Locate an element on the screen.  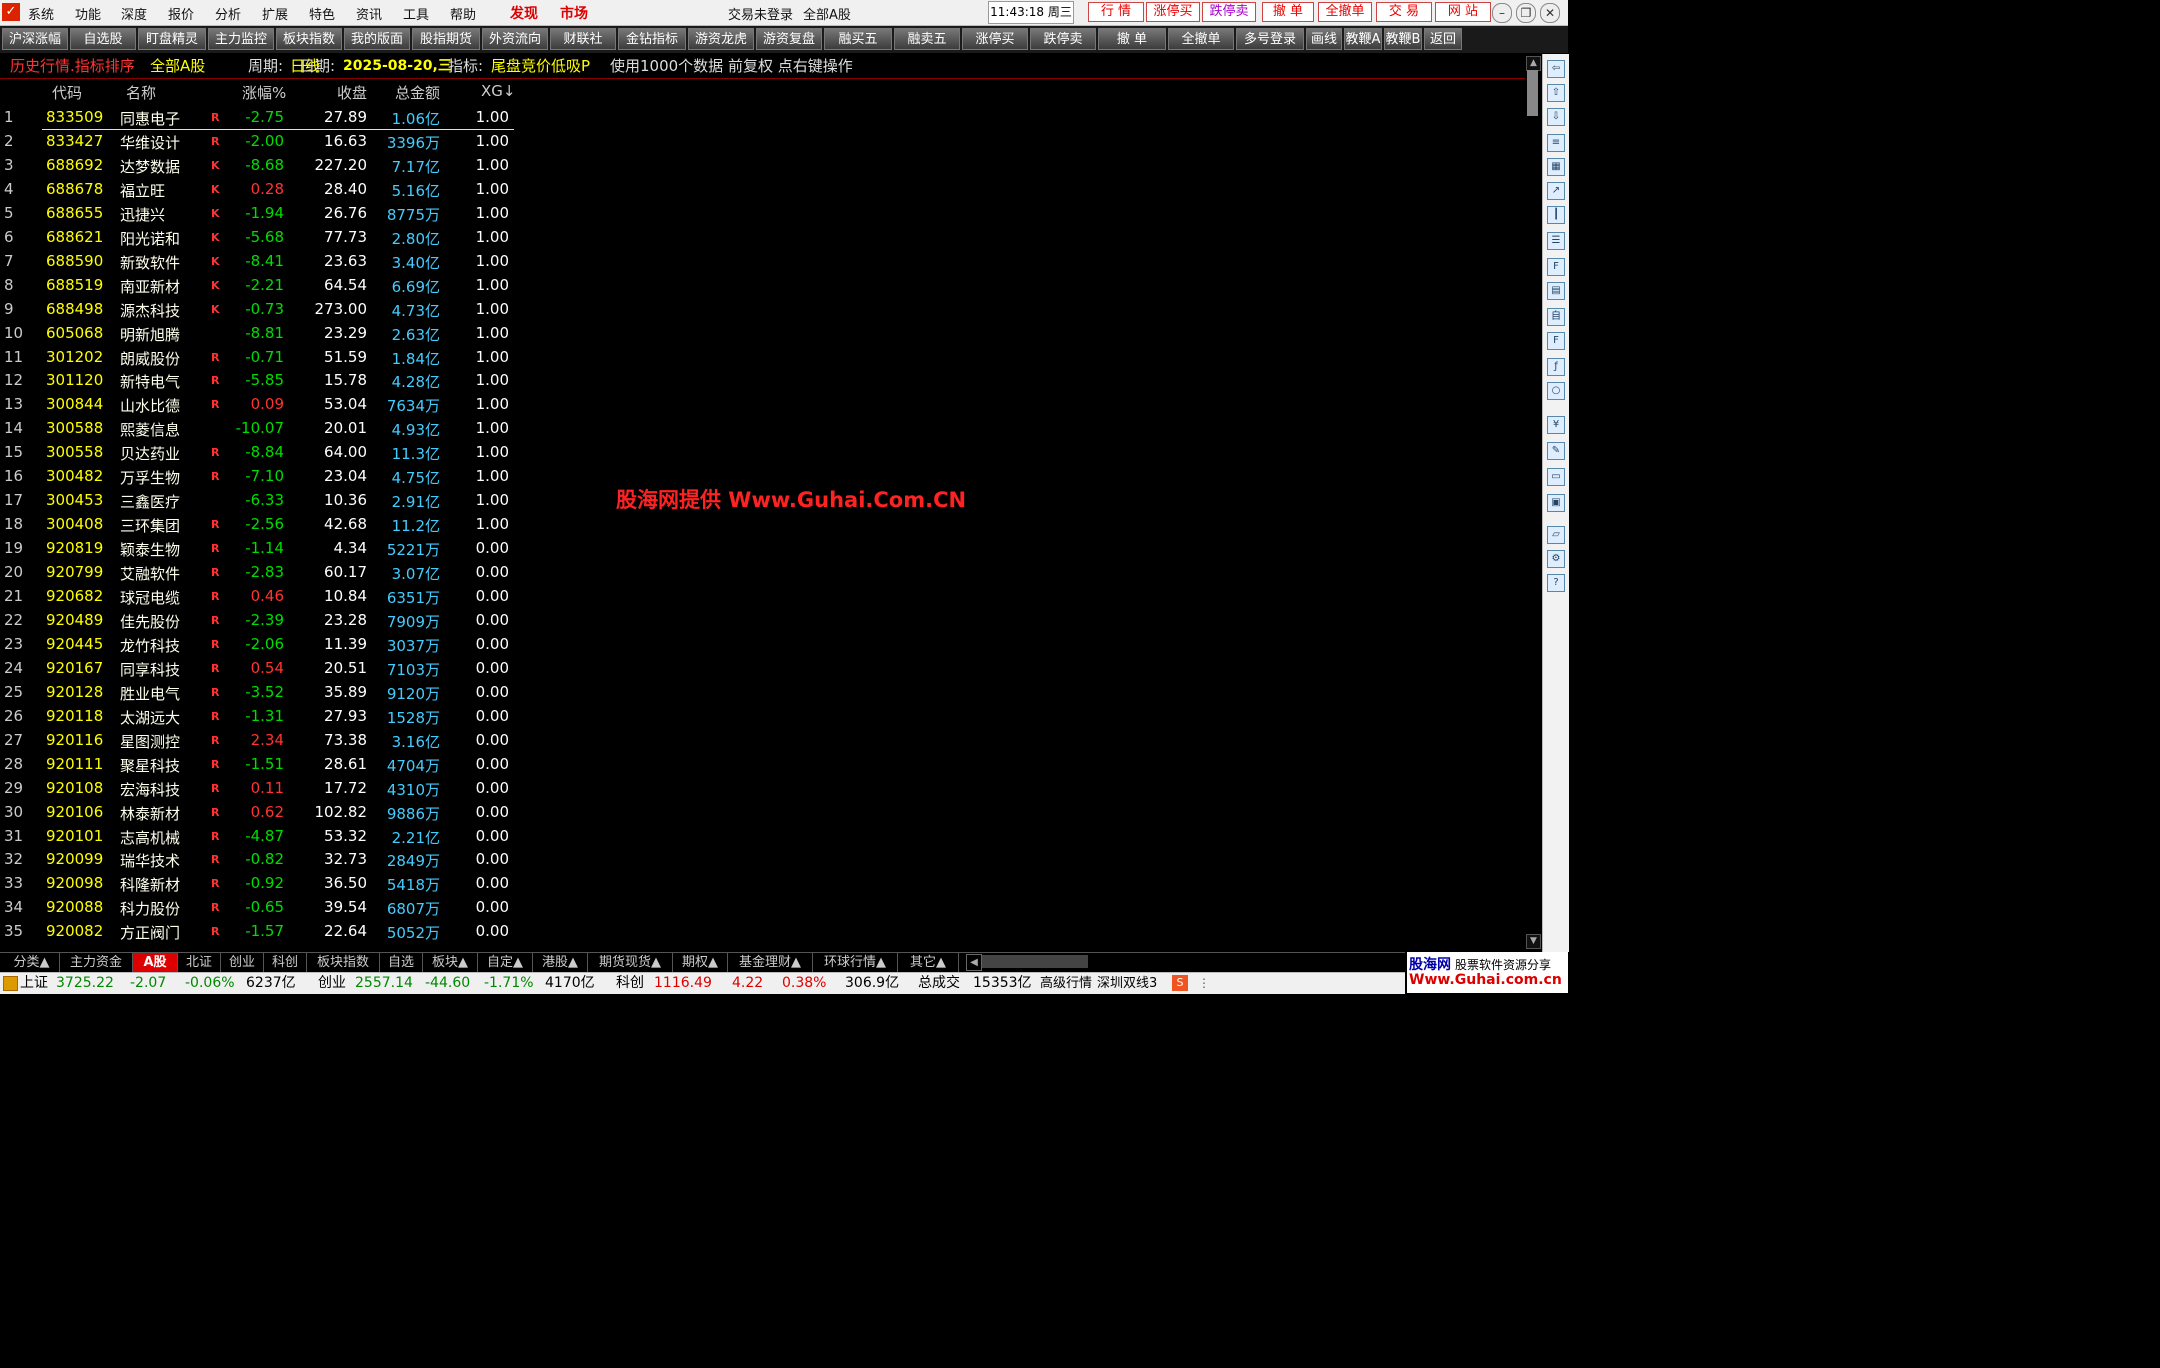
line-chart-icon: ↗ is located at coordinates (1556, 191).